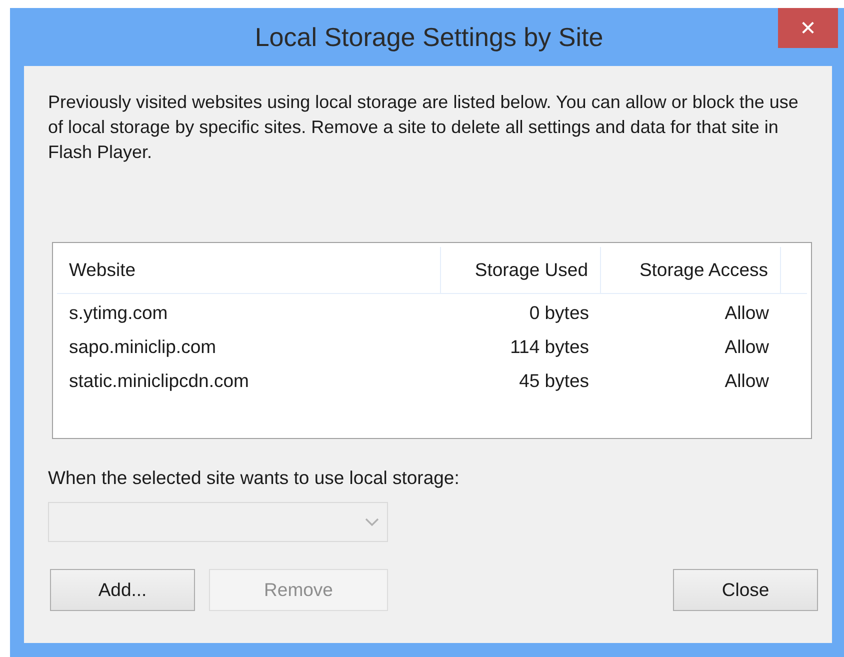 This screenshot has width=844, height=657. What do you see at coordinates (554, 381) in the screenshot?
I see `table-cell-text: 45 bytes` at bounding box center [554, 381].